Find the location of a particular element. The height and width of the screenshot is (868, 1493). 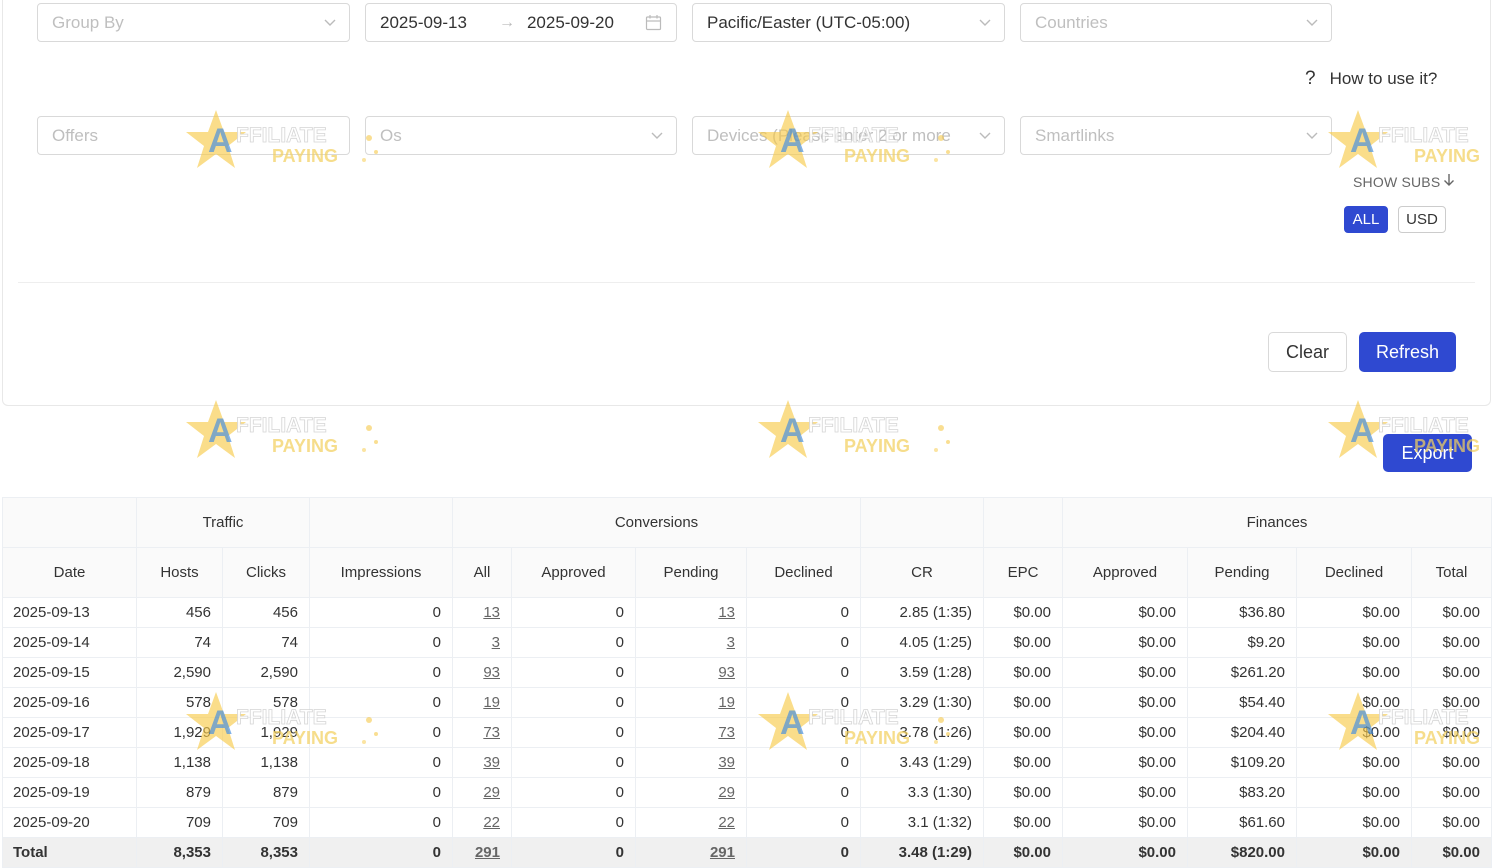

table-cell: 709 is located at coordinates (179, 822).